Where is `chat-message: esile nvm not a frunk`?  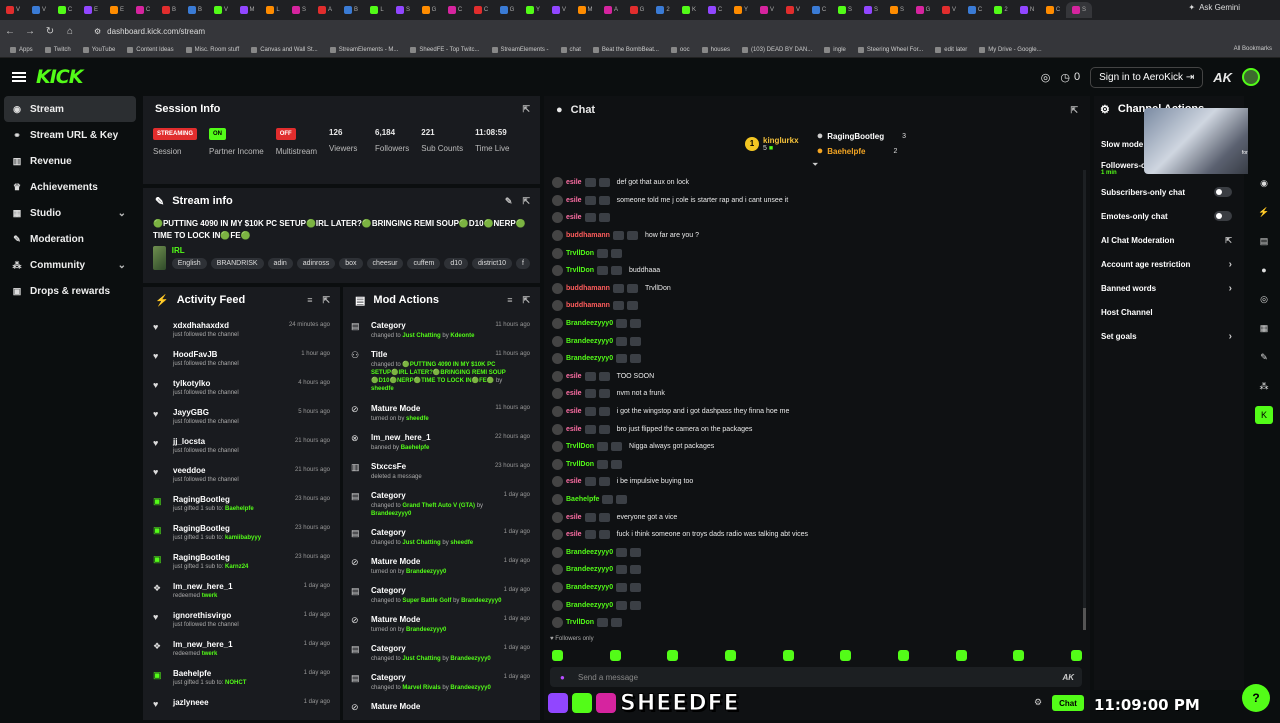
chat-message: esile nvm not a frunk is located at coordinates (812, 394).